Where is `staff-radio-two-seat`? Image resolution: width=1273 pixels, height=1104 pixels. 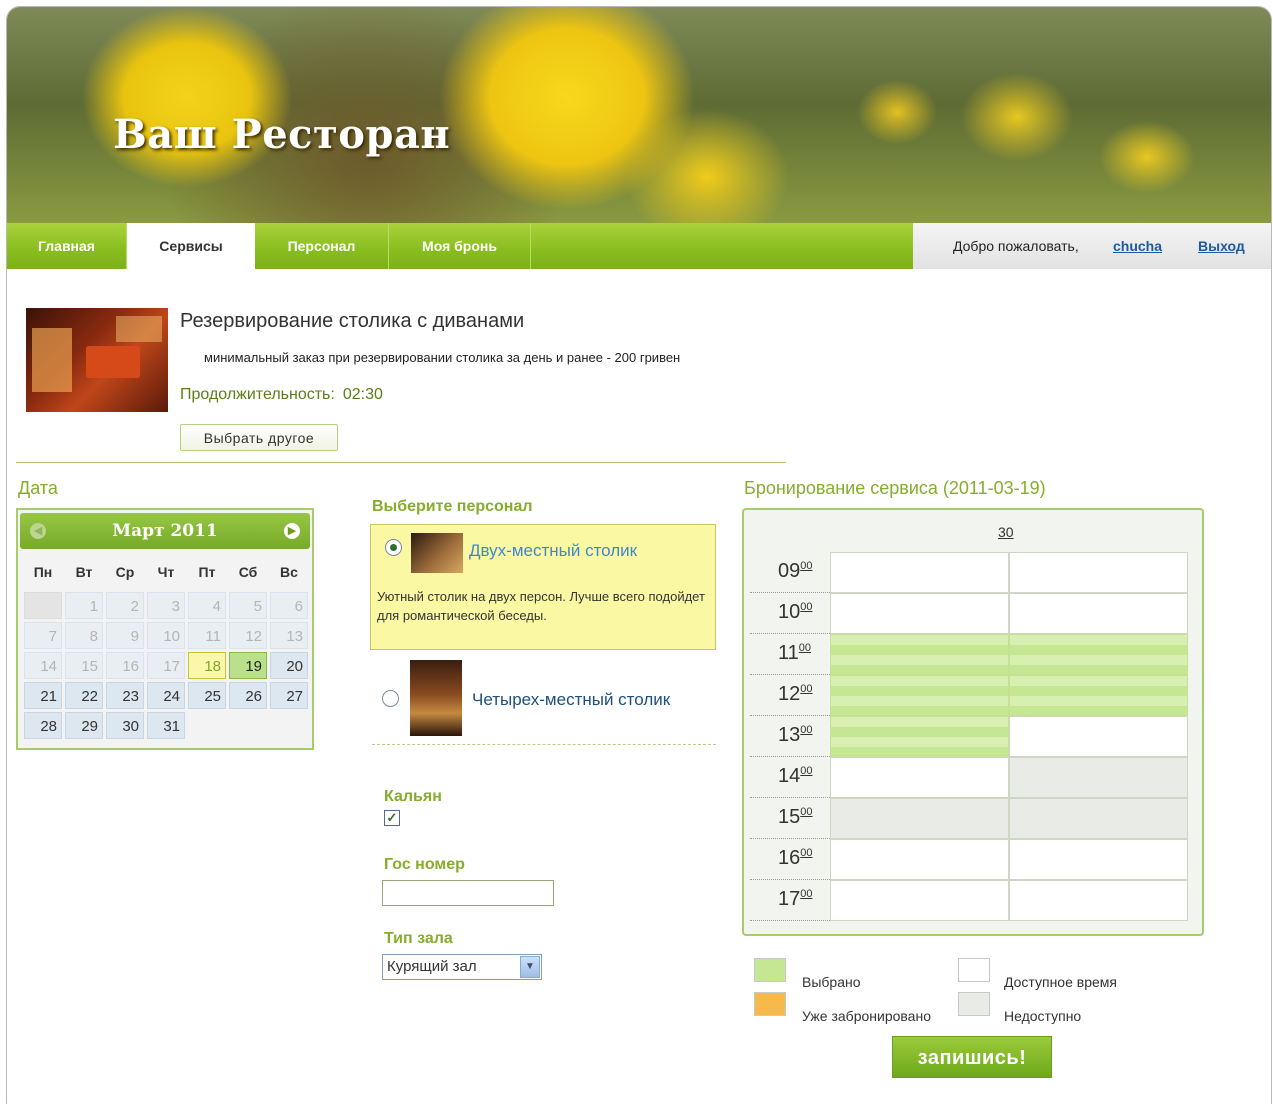 staff-radio-two-seat is located at coordinates (393, 547).